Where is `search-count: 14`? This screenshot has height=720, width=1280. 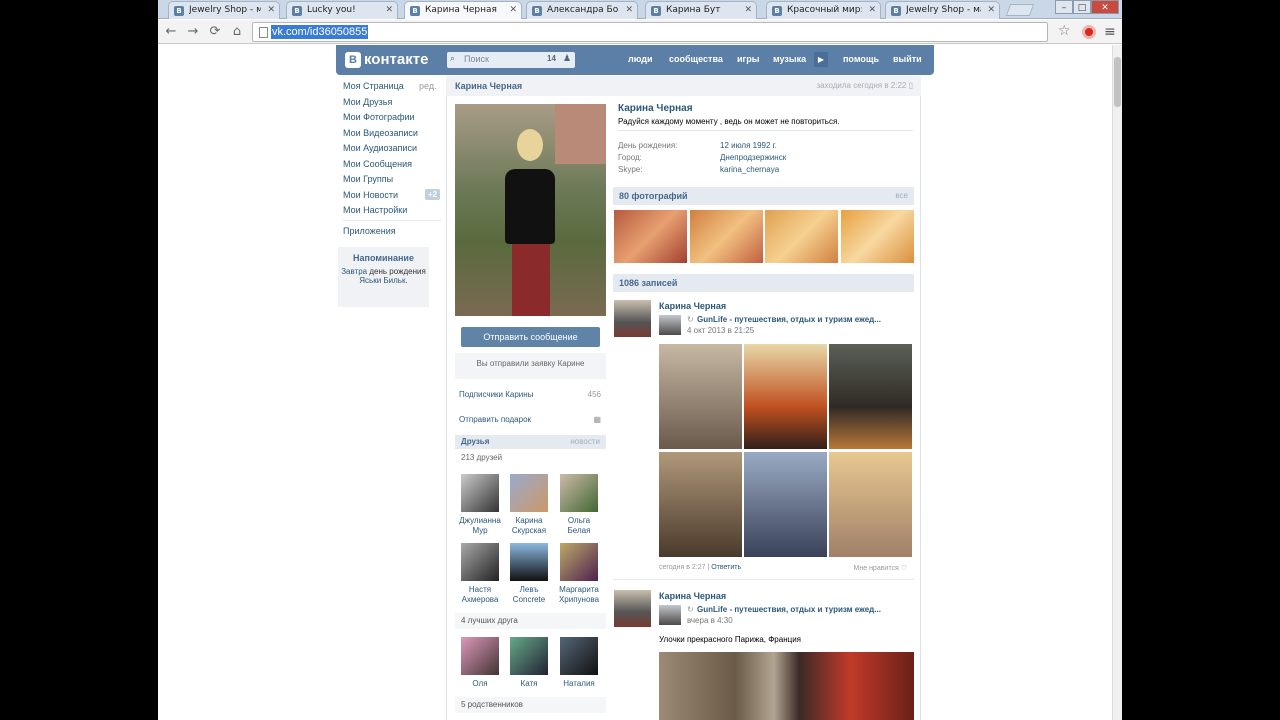 search-count: 14 is located at coordinates (551, 58).